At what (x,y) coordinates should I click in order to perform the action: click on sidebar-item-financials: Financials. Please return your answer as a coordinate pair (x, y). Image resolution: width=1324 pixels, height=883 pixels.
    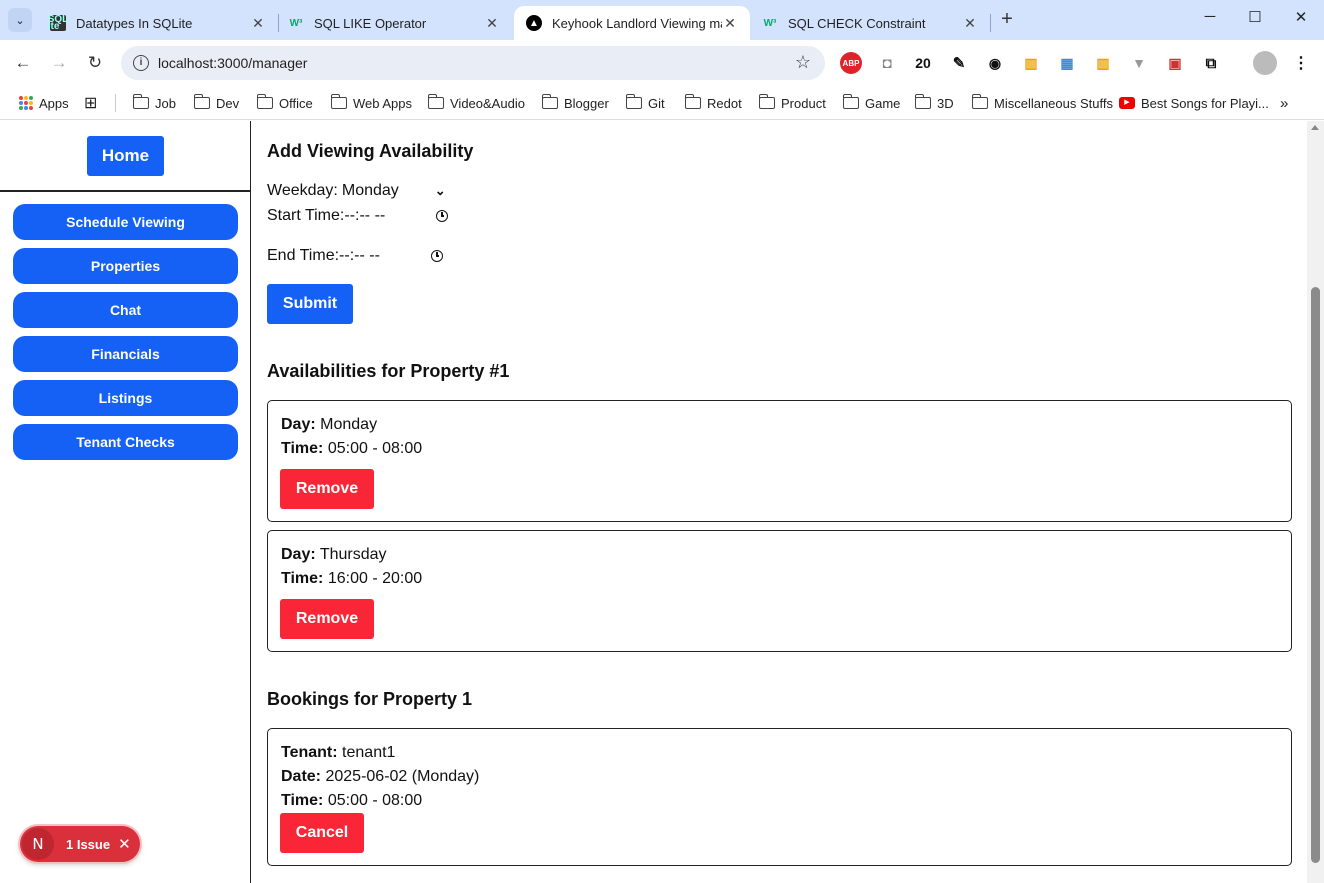
    Looking at the image, I should click on (125, 354).